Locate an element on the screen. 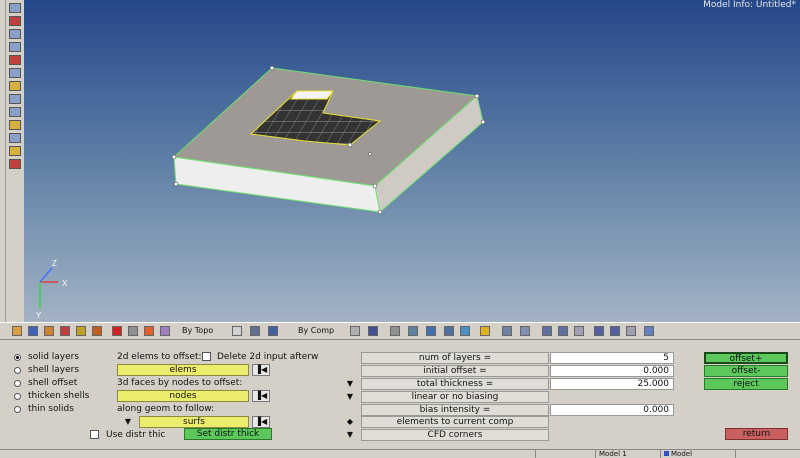 The image size is (800, 458). shrink-icon is located at coordinates (81, 331).